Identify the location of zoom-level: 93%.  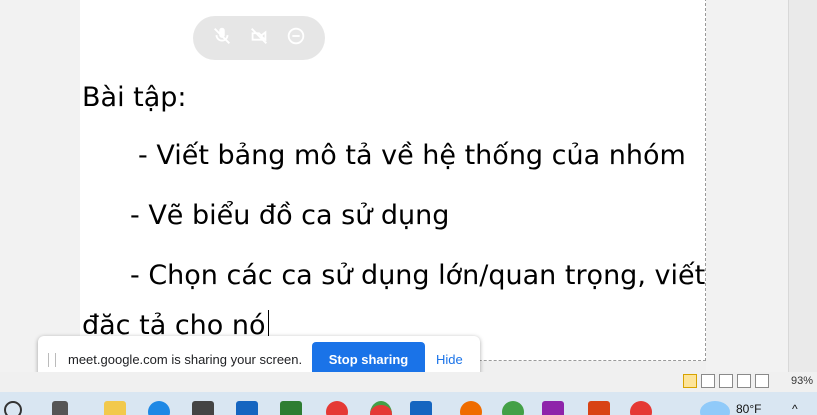
(802, 381).